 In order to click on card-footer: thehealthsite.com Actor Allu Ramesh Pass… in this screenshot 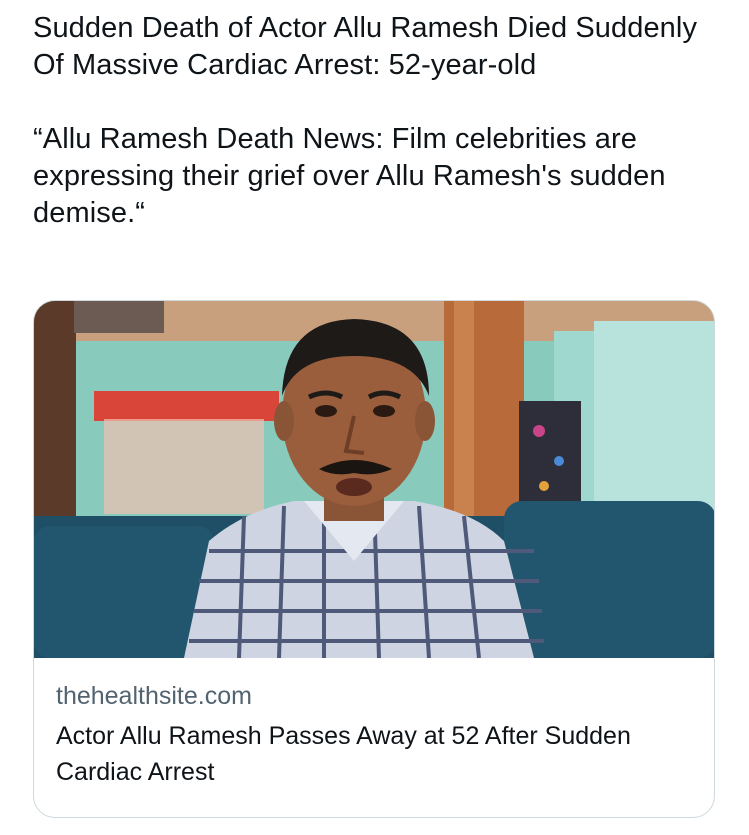, I will do `click(374, 724)`.